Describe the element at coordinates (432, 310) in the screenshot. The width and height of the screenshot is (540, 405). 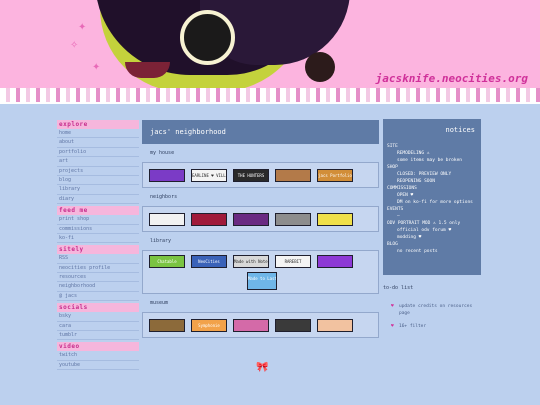
I see `todo-item: update credits on resources page` at that location.